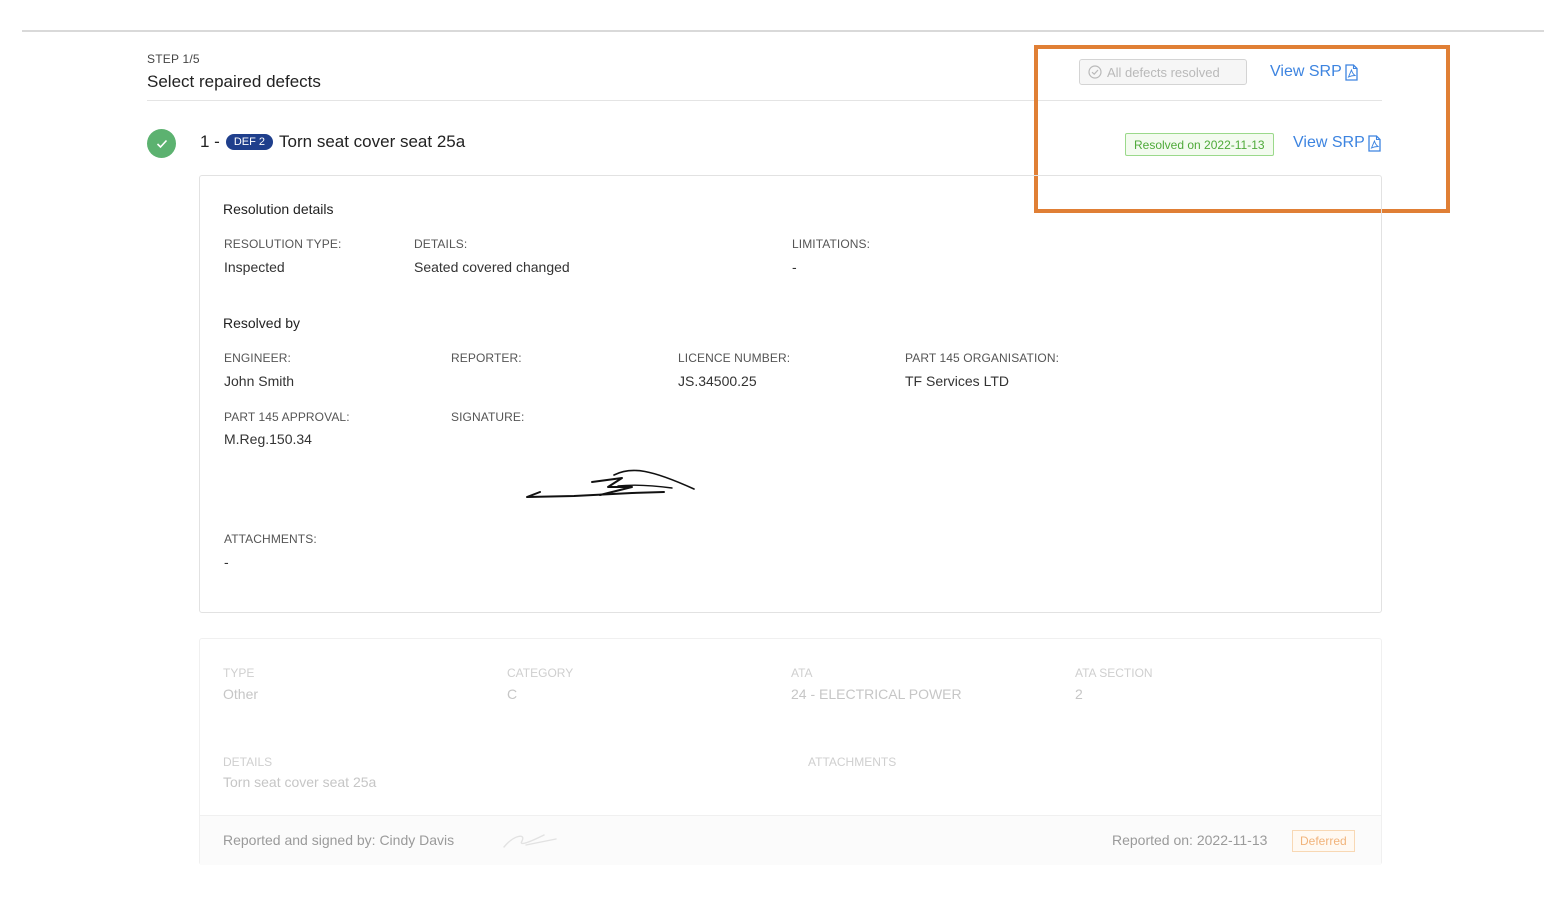 The width and height of the screenshot is (1556, 916). I want to click on limitations-value: -, so click(794, 267).